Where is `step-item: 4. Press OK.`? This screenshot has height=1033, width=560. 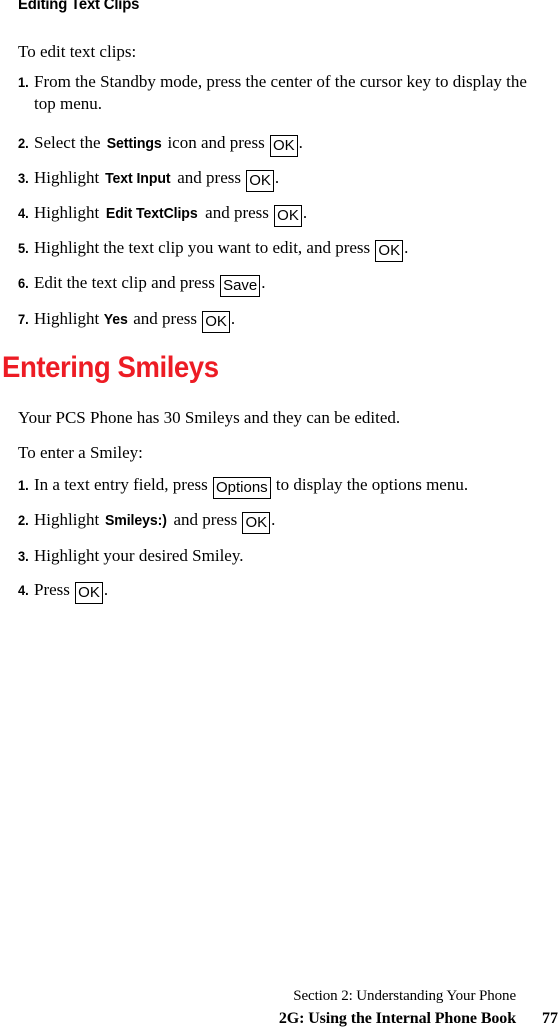
step-item: 4. Press OK. is located at coordinates (63, 591).